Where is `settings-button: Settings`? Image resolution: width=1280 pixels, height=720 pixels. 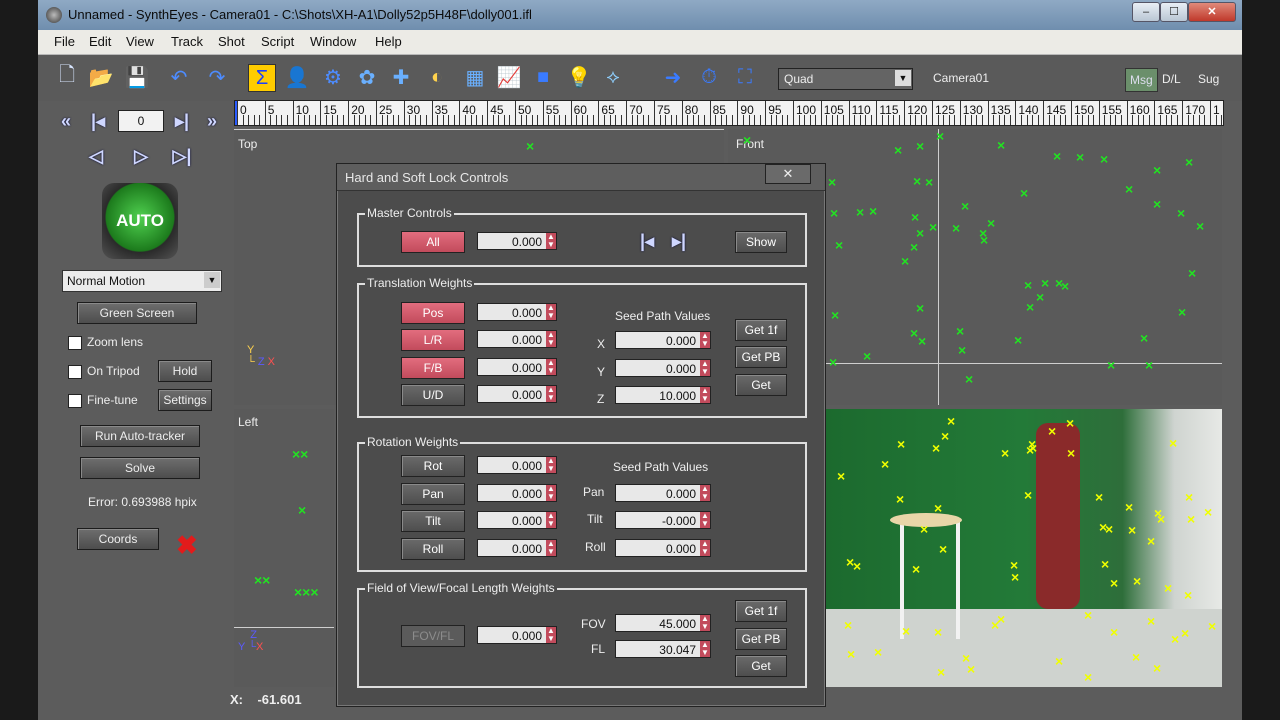 settings-button: Settings is located at coordinates (185, 400).